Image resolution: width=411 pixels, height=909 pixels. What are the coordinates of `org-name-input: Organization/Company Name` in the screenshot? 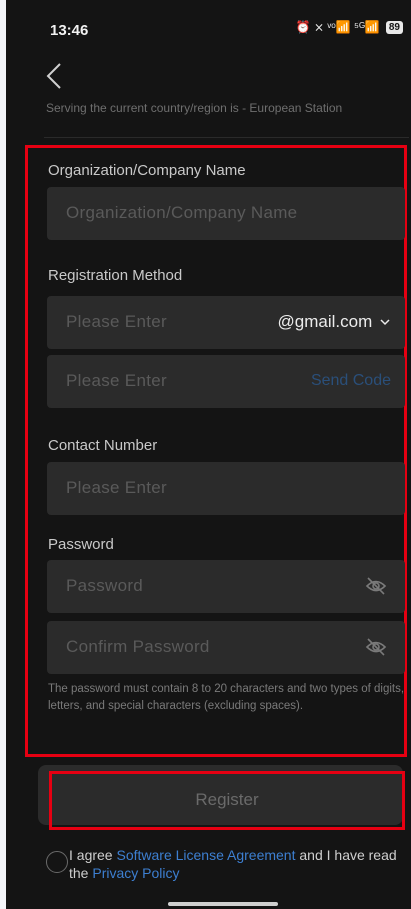 It's located at (226, 213).